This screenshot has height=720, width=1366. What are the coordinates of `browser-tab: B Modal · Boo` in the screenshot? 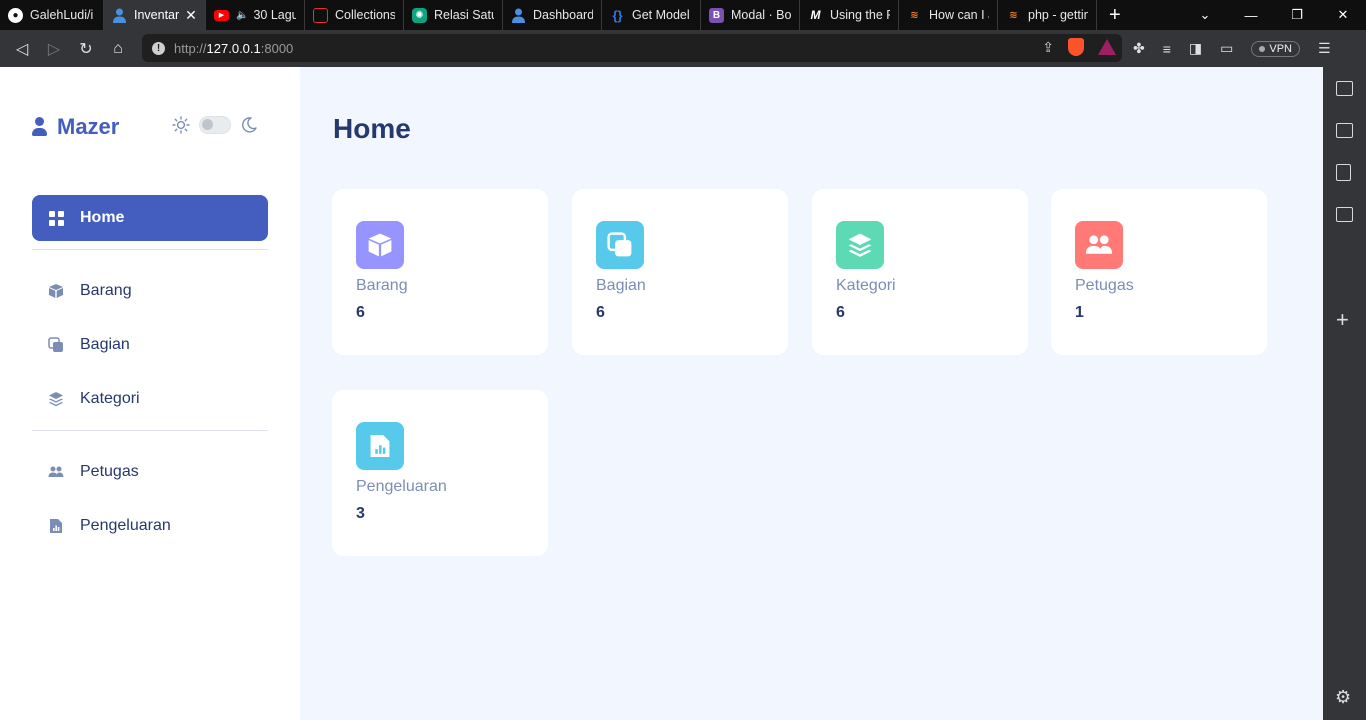 It's located at (750, 15).